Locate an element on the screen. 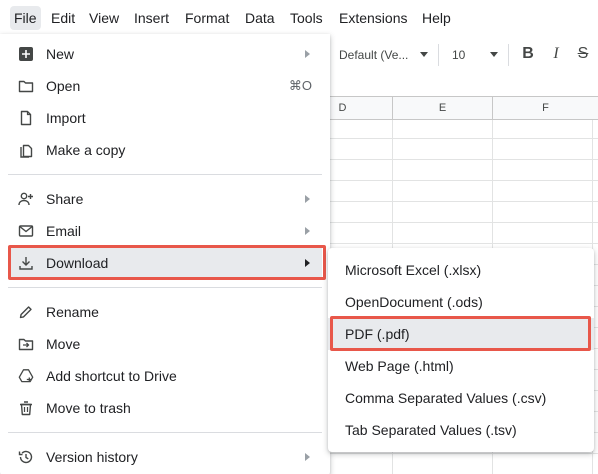 The image size is (598, 474). menubar-tools: Tools is located at coordinates (306, 18).